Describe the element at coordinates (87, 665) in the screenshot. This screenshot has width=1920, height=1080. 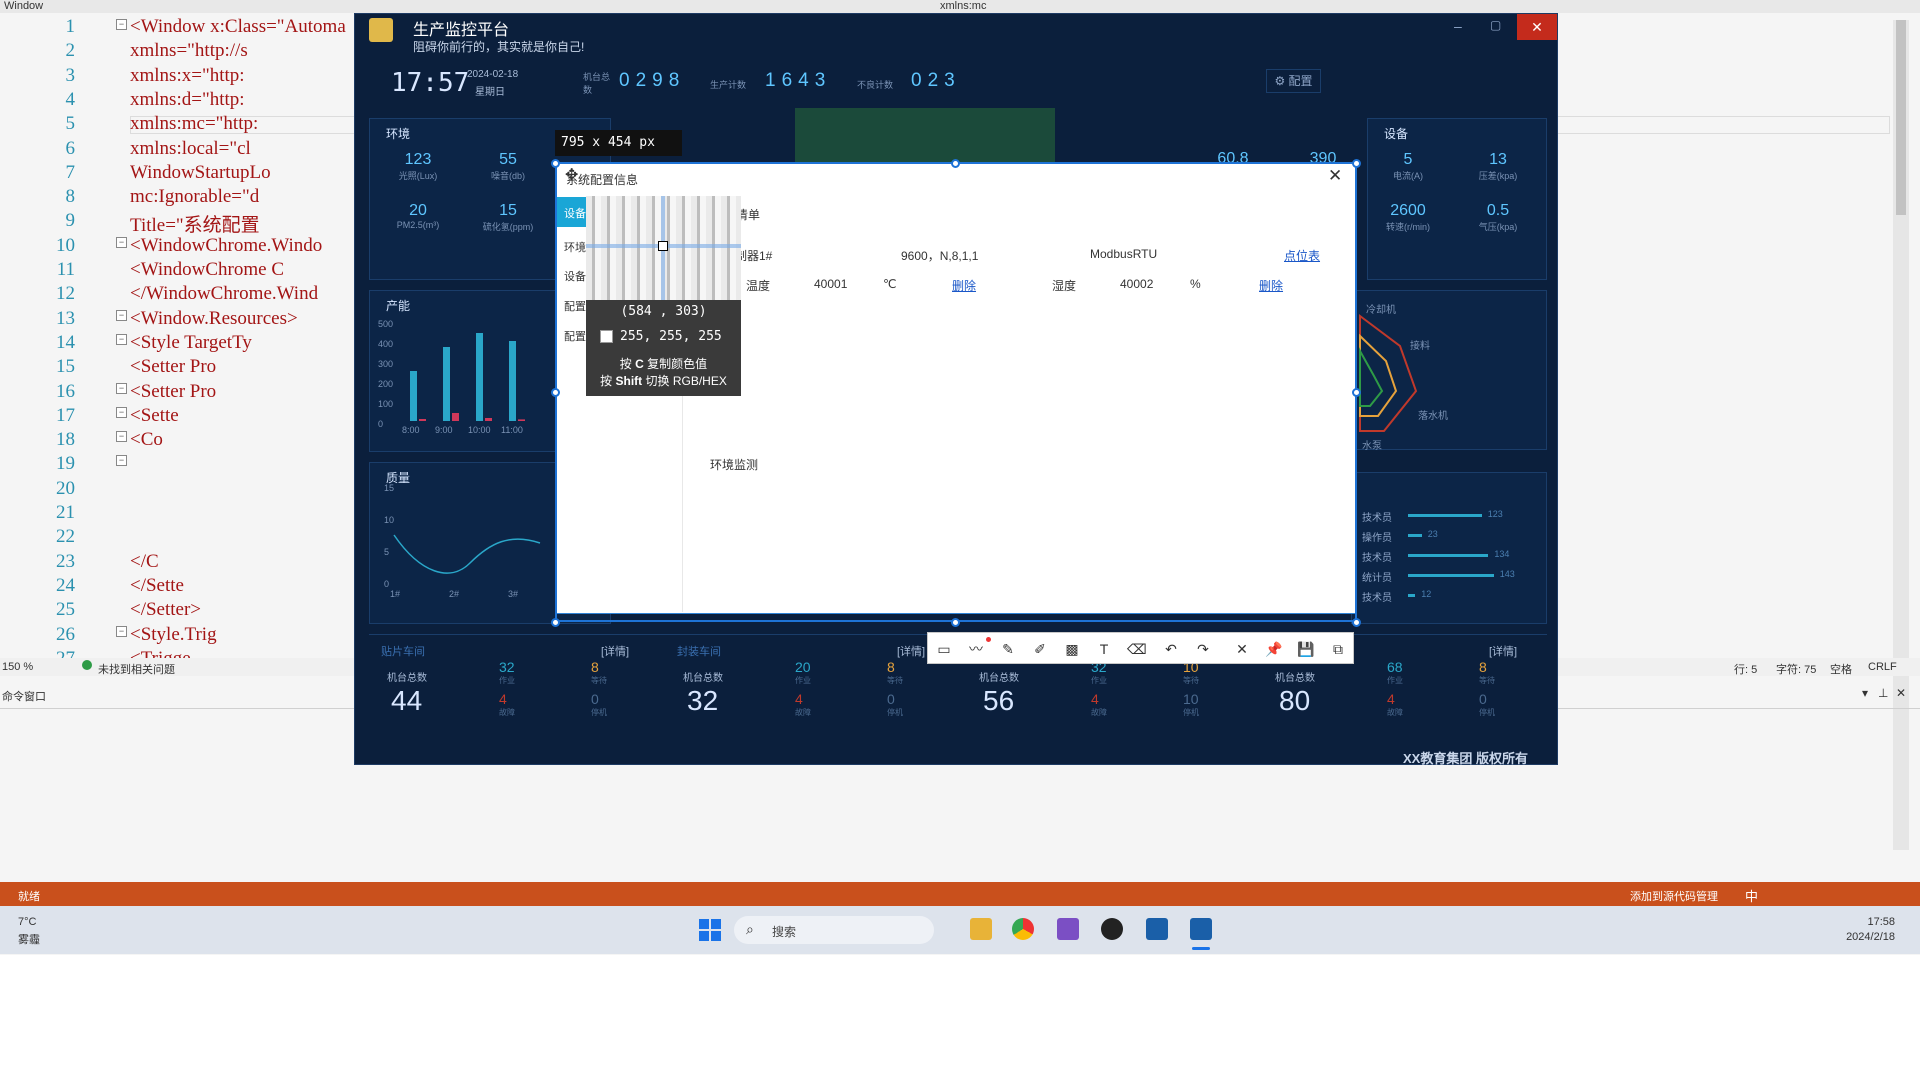
I see `check-icon` at that location.